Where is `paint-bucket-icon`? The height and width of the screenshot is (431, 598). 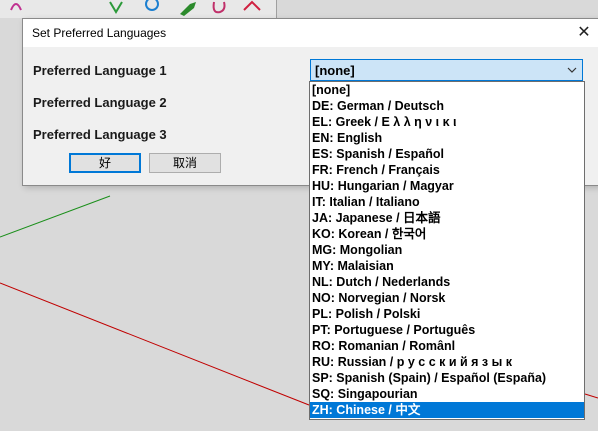 paint-bucket-icon is located at coordinates (188, 9).